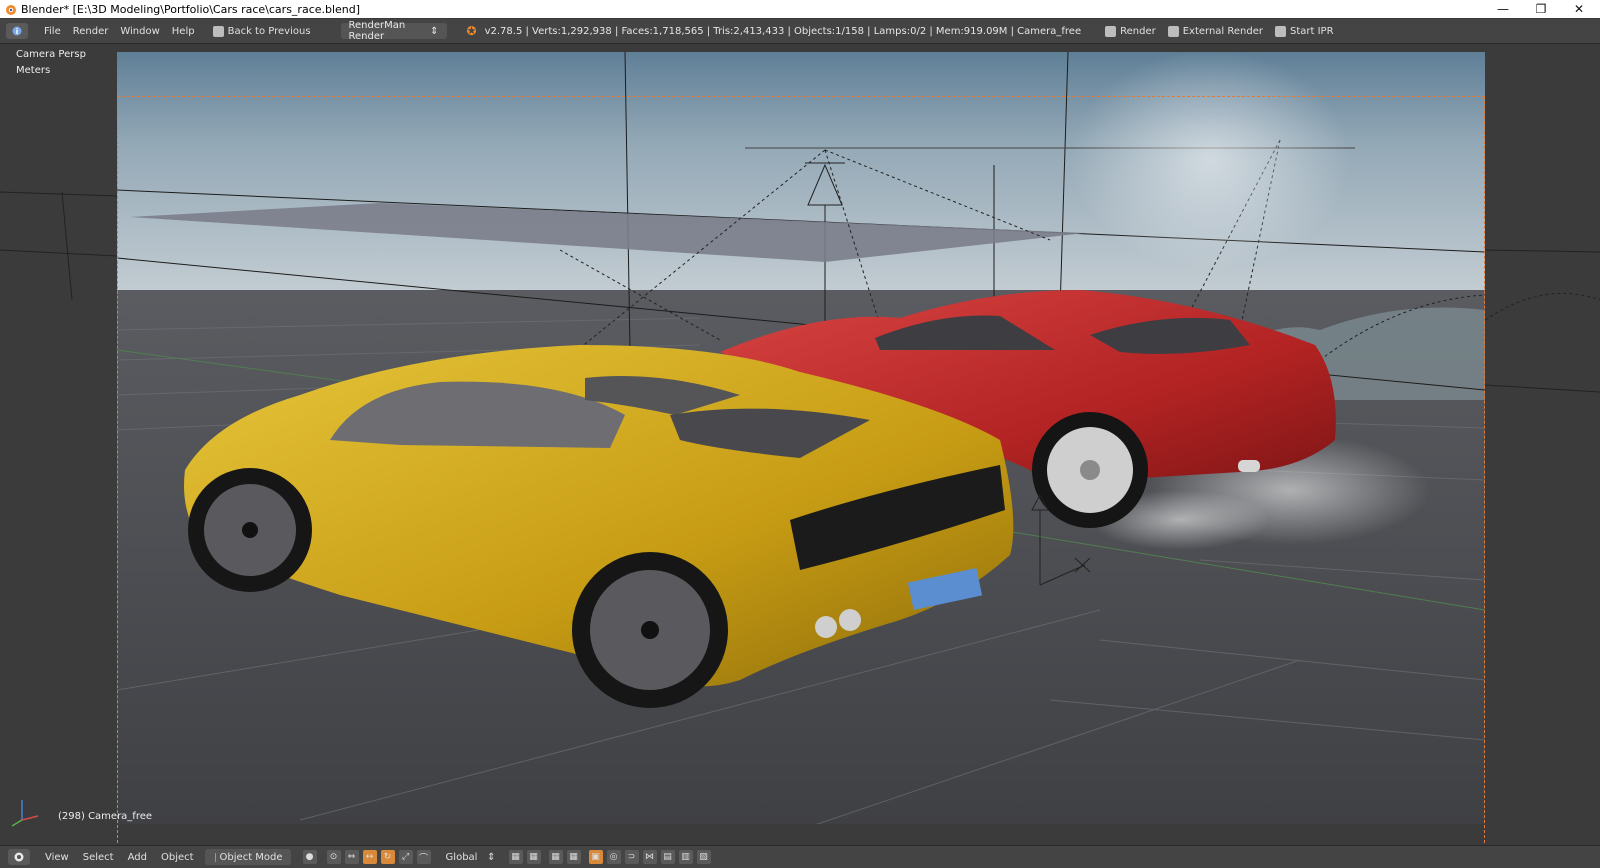  Describe the element at coordinates (423, 857) in the screenshot. I see `curve-icon: ⌒` at that location.